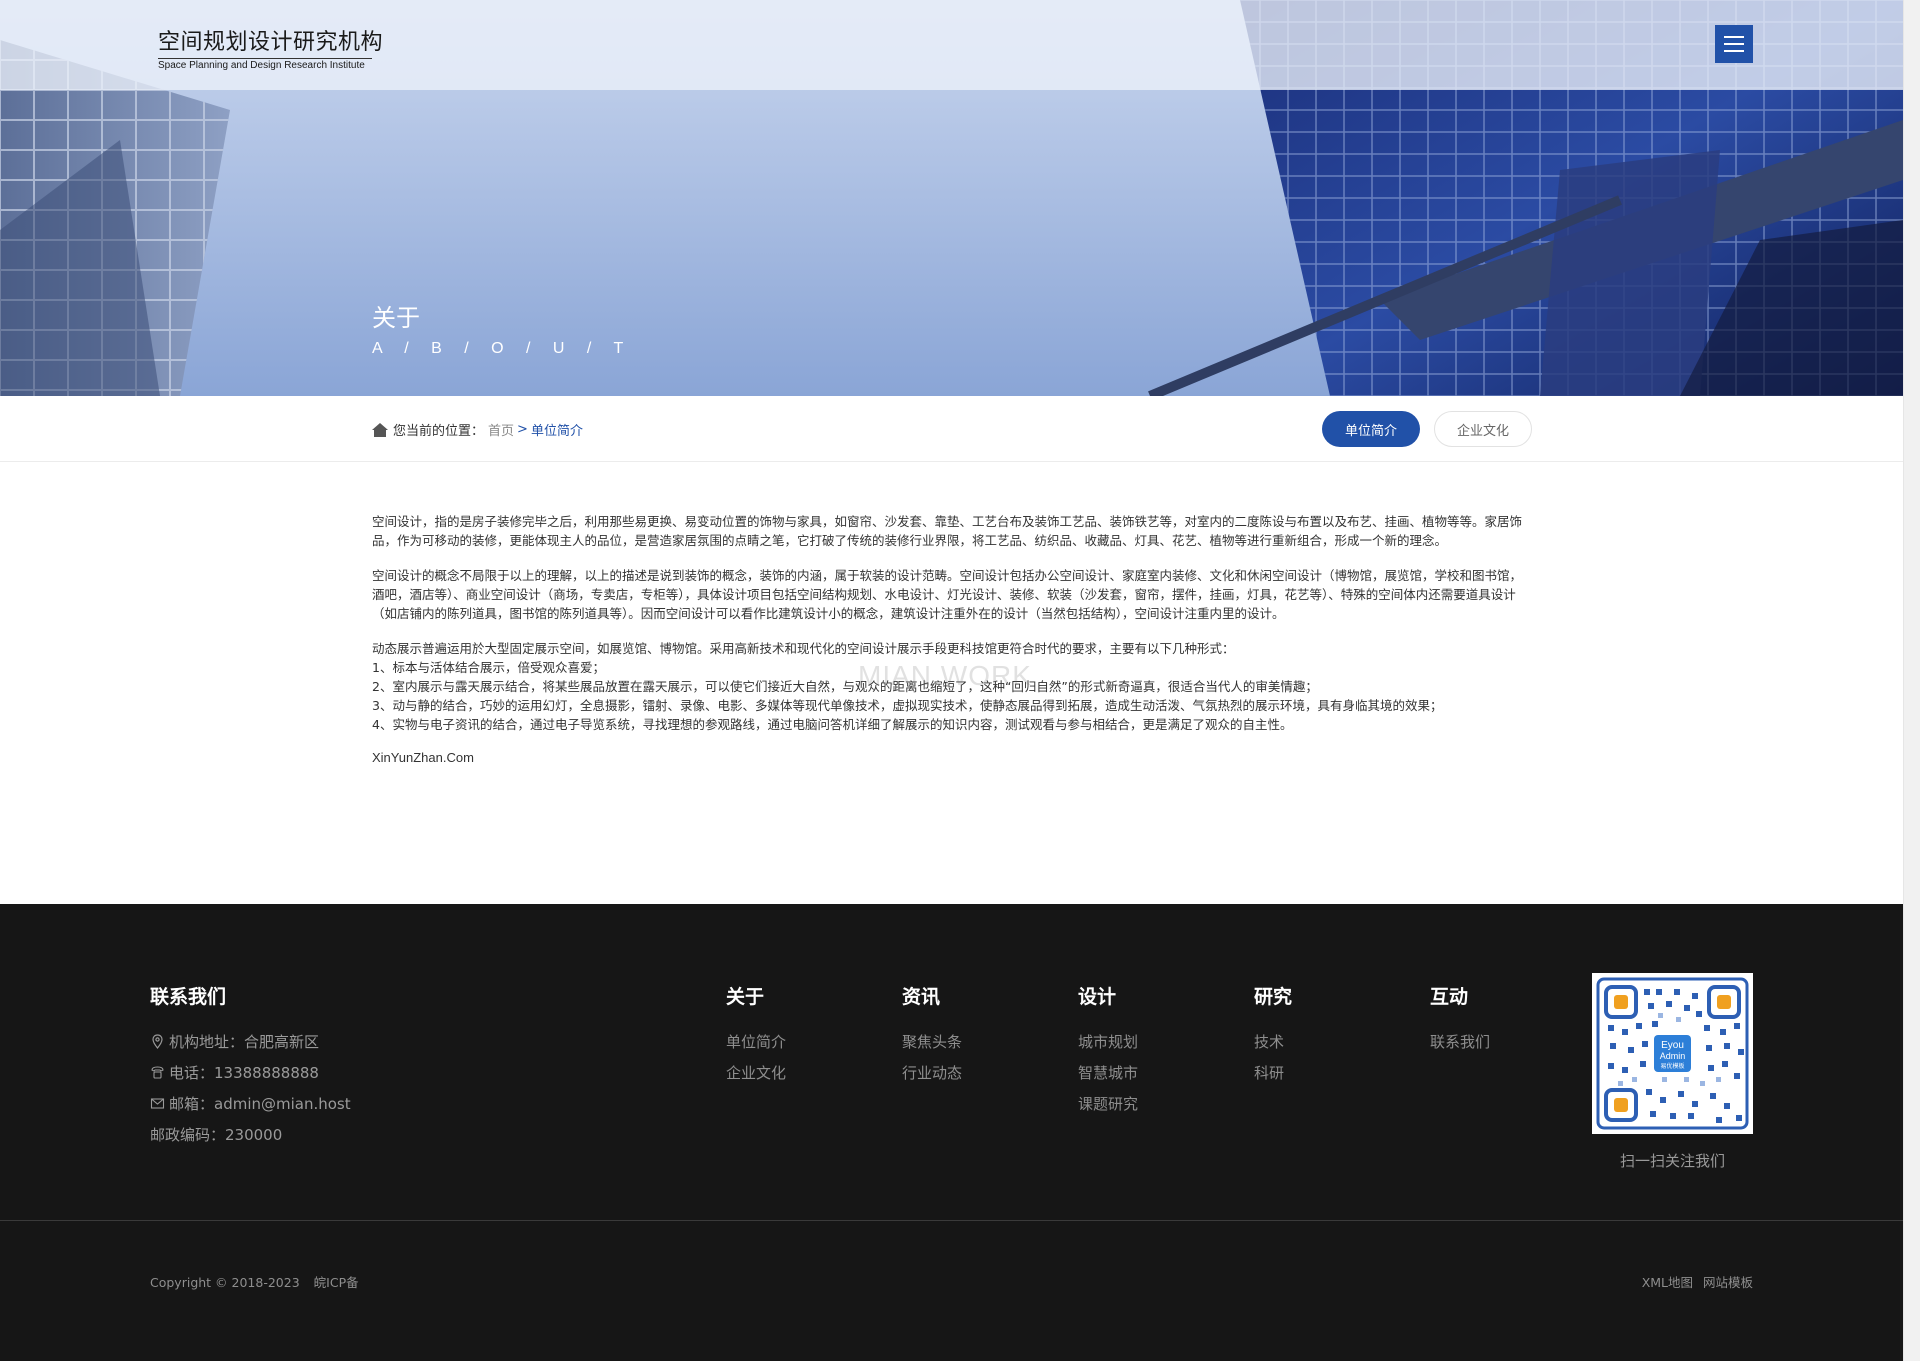  Describe the element at coordinates (396, 318) in the screenshot. I see `banner-title: 关于` at that location.